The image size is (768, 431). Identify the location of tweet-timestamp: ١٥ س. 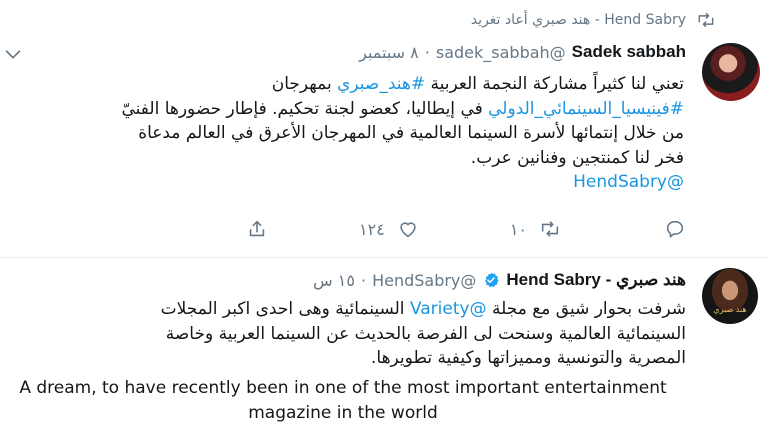
(334, 280).